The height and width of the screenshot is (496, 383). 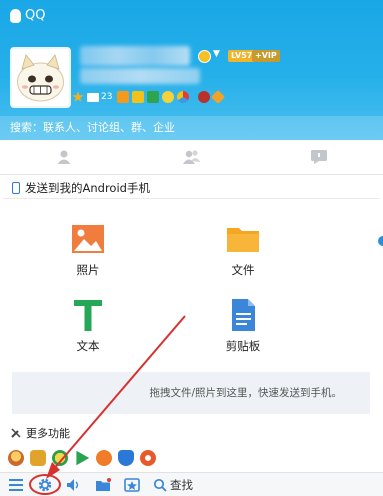 I want to click on mail-count: 23, so click(x=107, y=97).